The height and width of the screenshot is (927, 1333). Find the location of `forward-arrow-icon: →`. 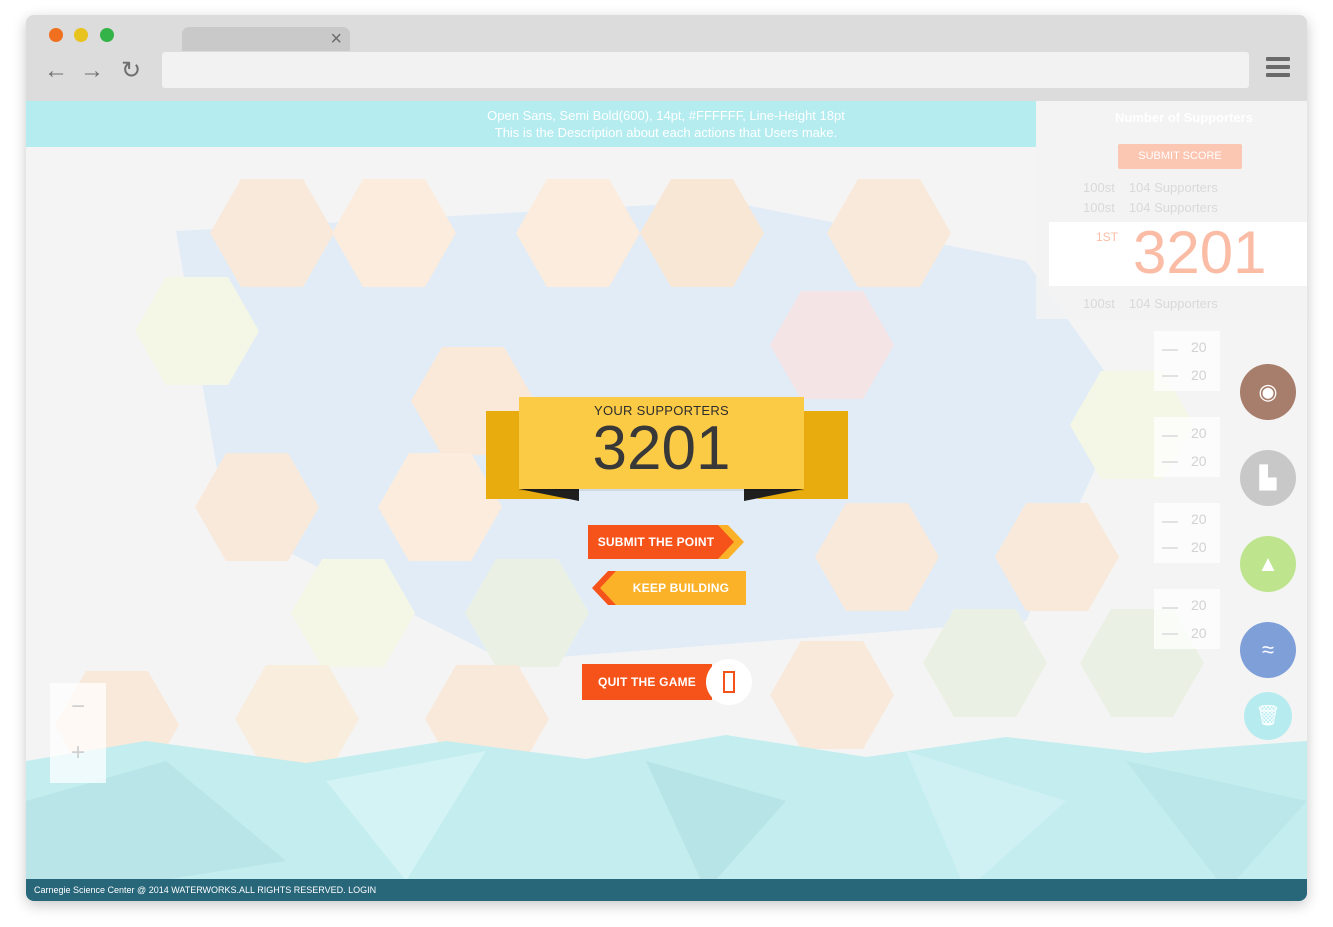

forward-arrow-icon: → is located at coordinates (92, 71).